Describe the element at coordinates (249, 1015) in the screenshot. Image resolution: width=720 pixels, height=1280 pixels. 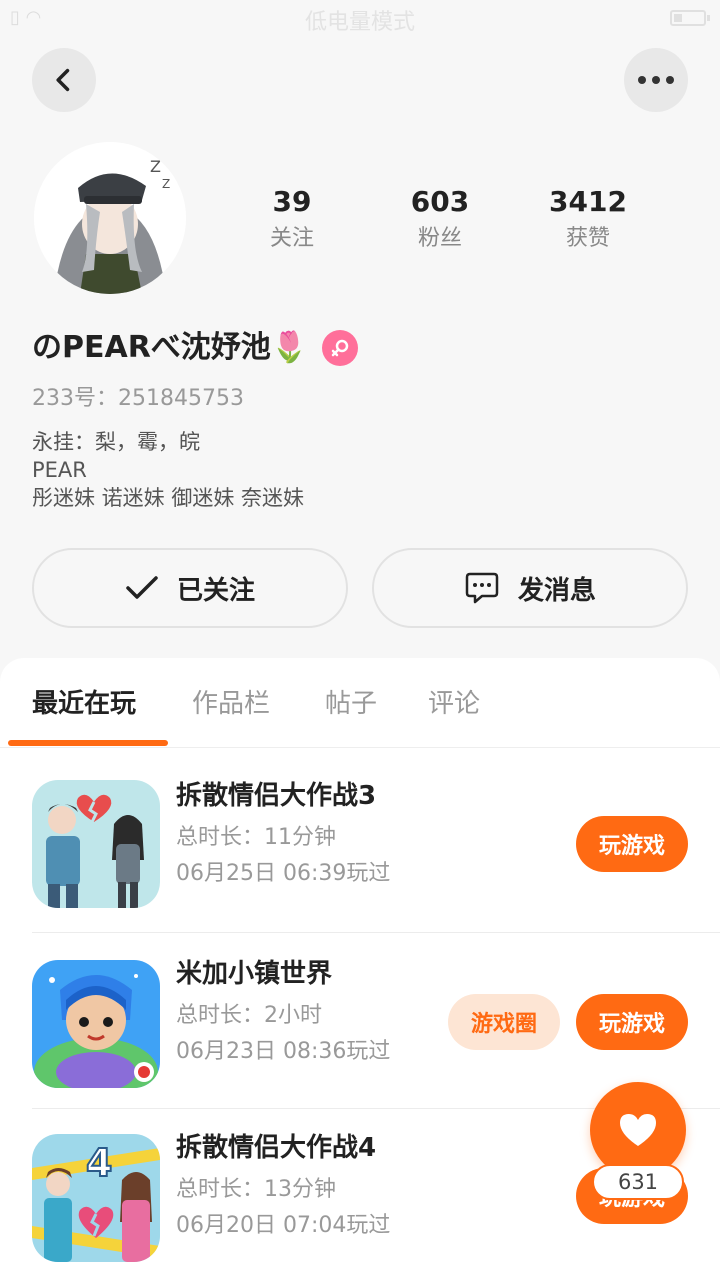
I see `game-duration: 总时长：2小时` at that location.